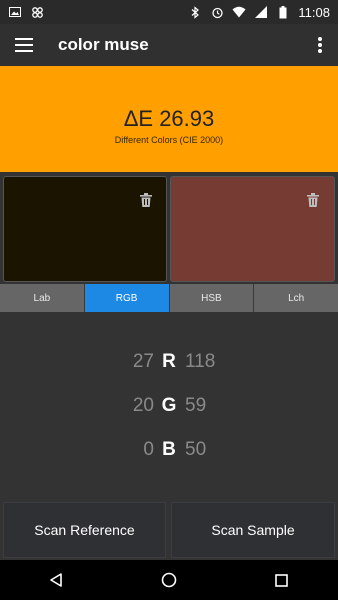 This screenshot has width=338, height=600. I want to click on battery-icon, so click(283, 12).